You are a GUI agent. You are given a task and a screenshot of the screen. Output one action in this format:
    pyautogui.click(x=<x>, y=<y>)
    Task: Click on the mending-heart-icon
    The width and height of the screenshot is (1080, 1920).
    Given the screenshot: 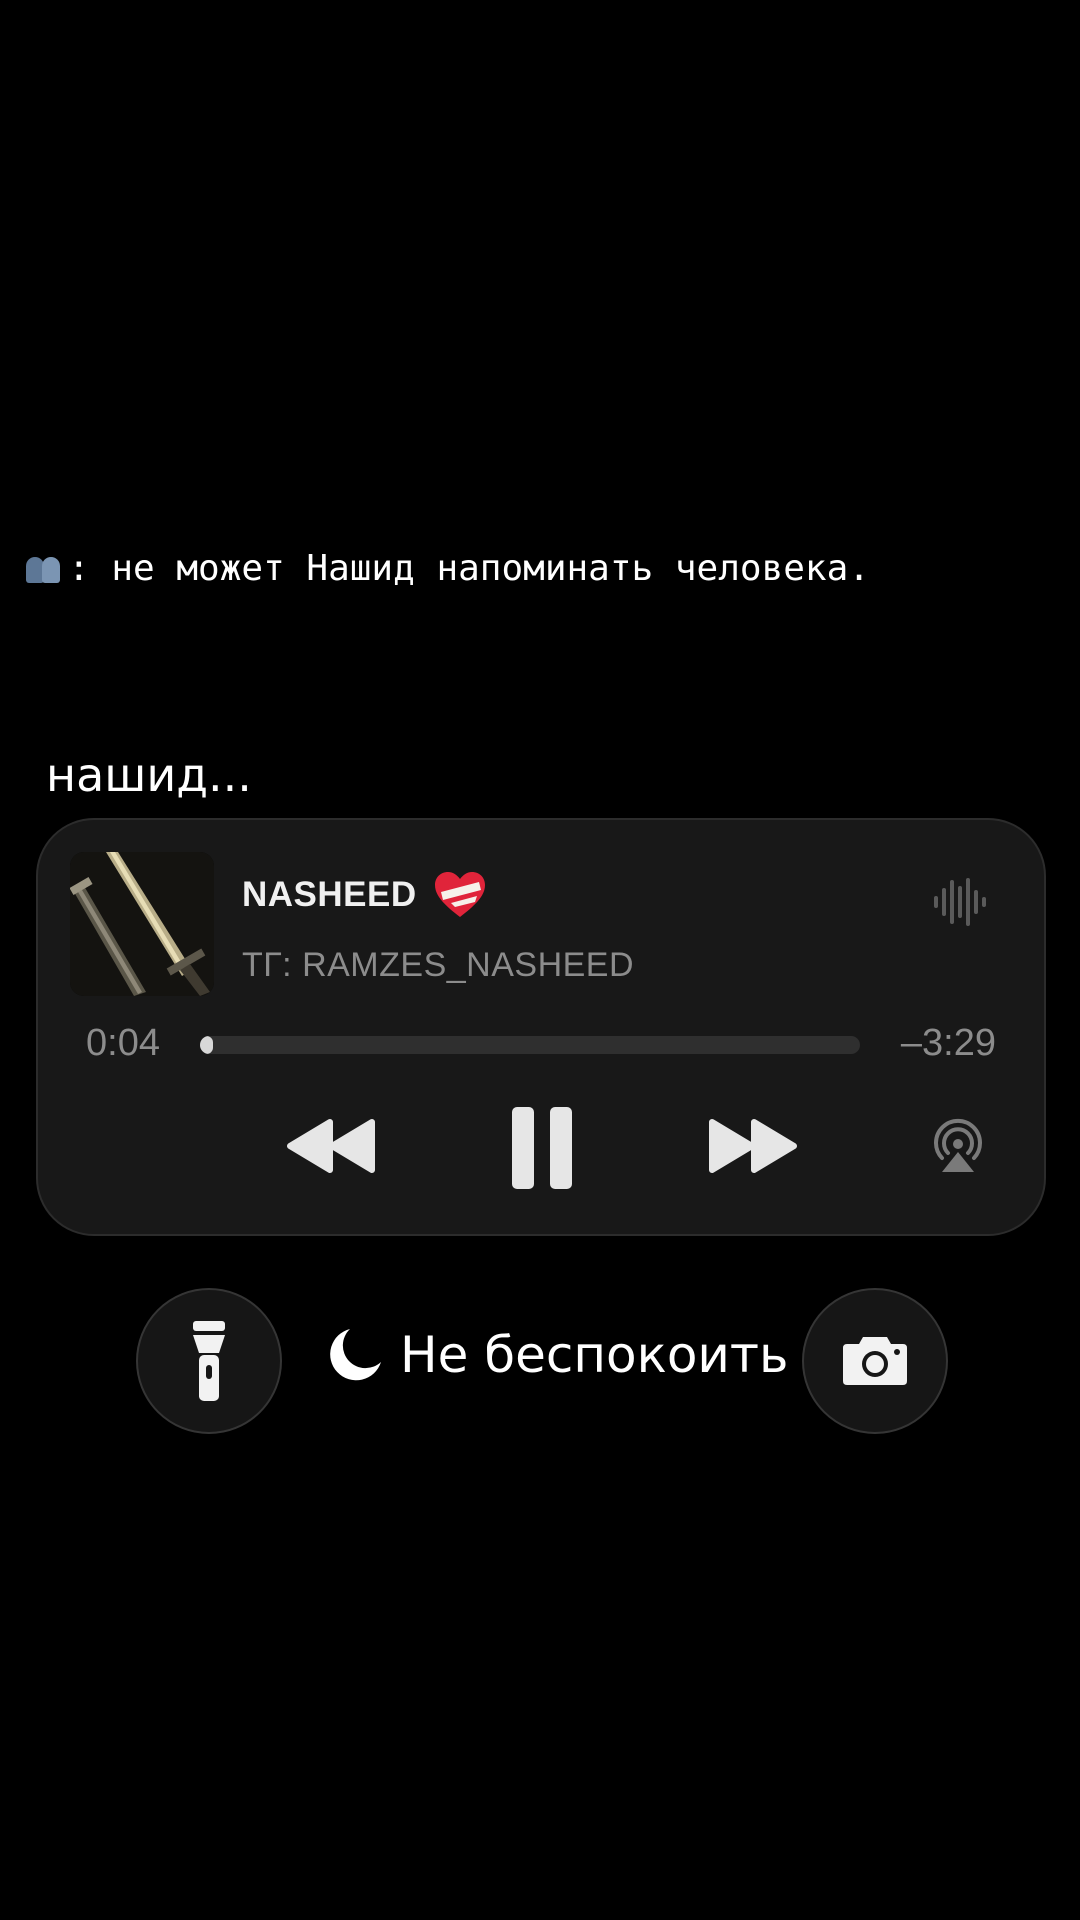 What is the action you would take?
    pyautogui.click(x=459, y=894)
    